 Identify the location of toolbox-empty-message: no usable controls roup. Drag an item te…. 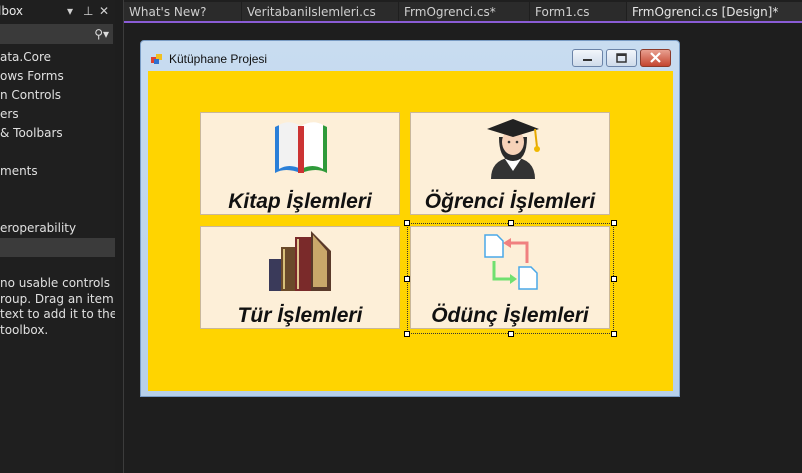
(57, 306).